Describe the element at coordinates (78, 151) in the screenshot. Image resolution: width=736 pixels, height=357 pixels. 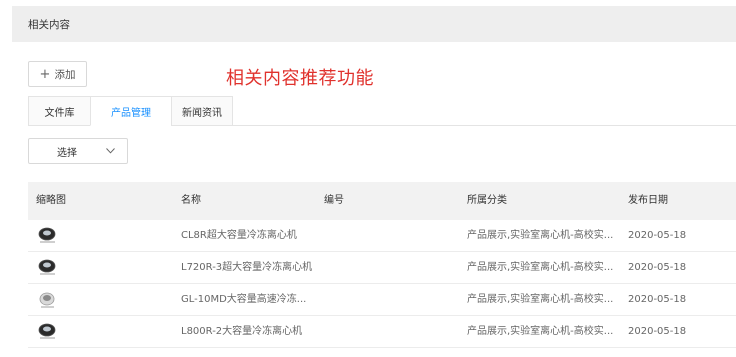
I see `filter-select: 选择` at that location.